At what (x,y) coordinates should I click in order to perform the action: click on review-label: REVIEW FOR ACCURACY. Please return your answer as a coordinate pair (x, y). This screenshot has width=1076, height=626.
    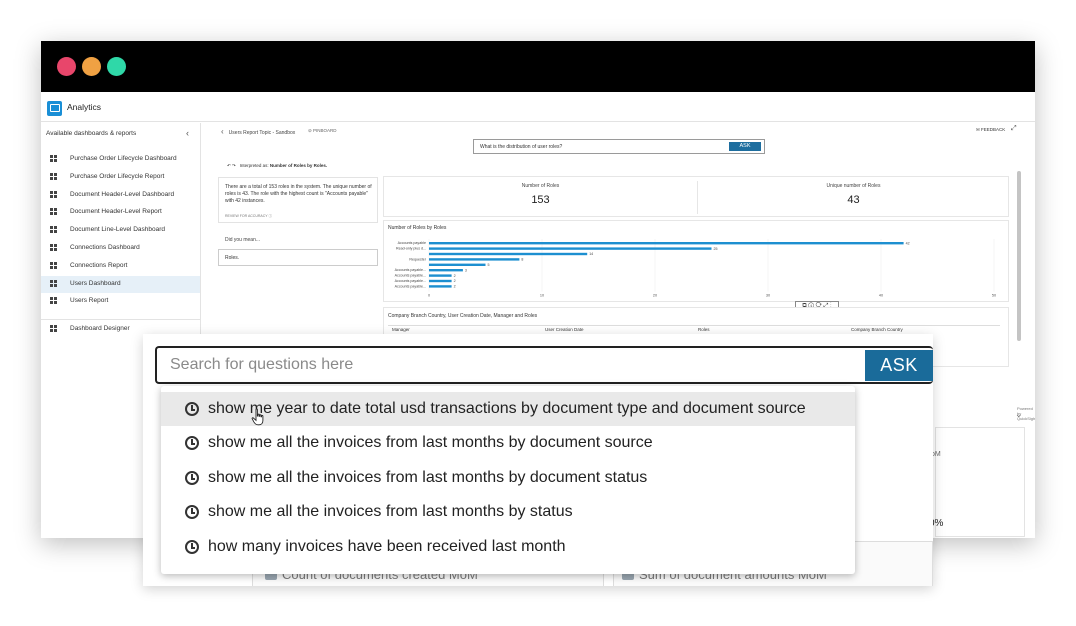
    Looking at the image, I should click on (246, 216).